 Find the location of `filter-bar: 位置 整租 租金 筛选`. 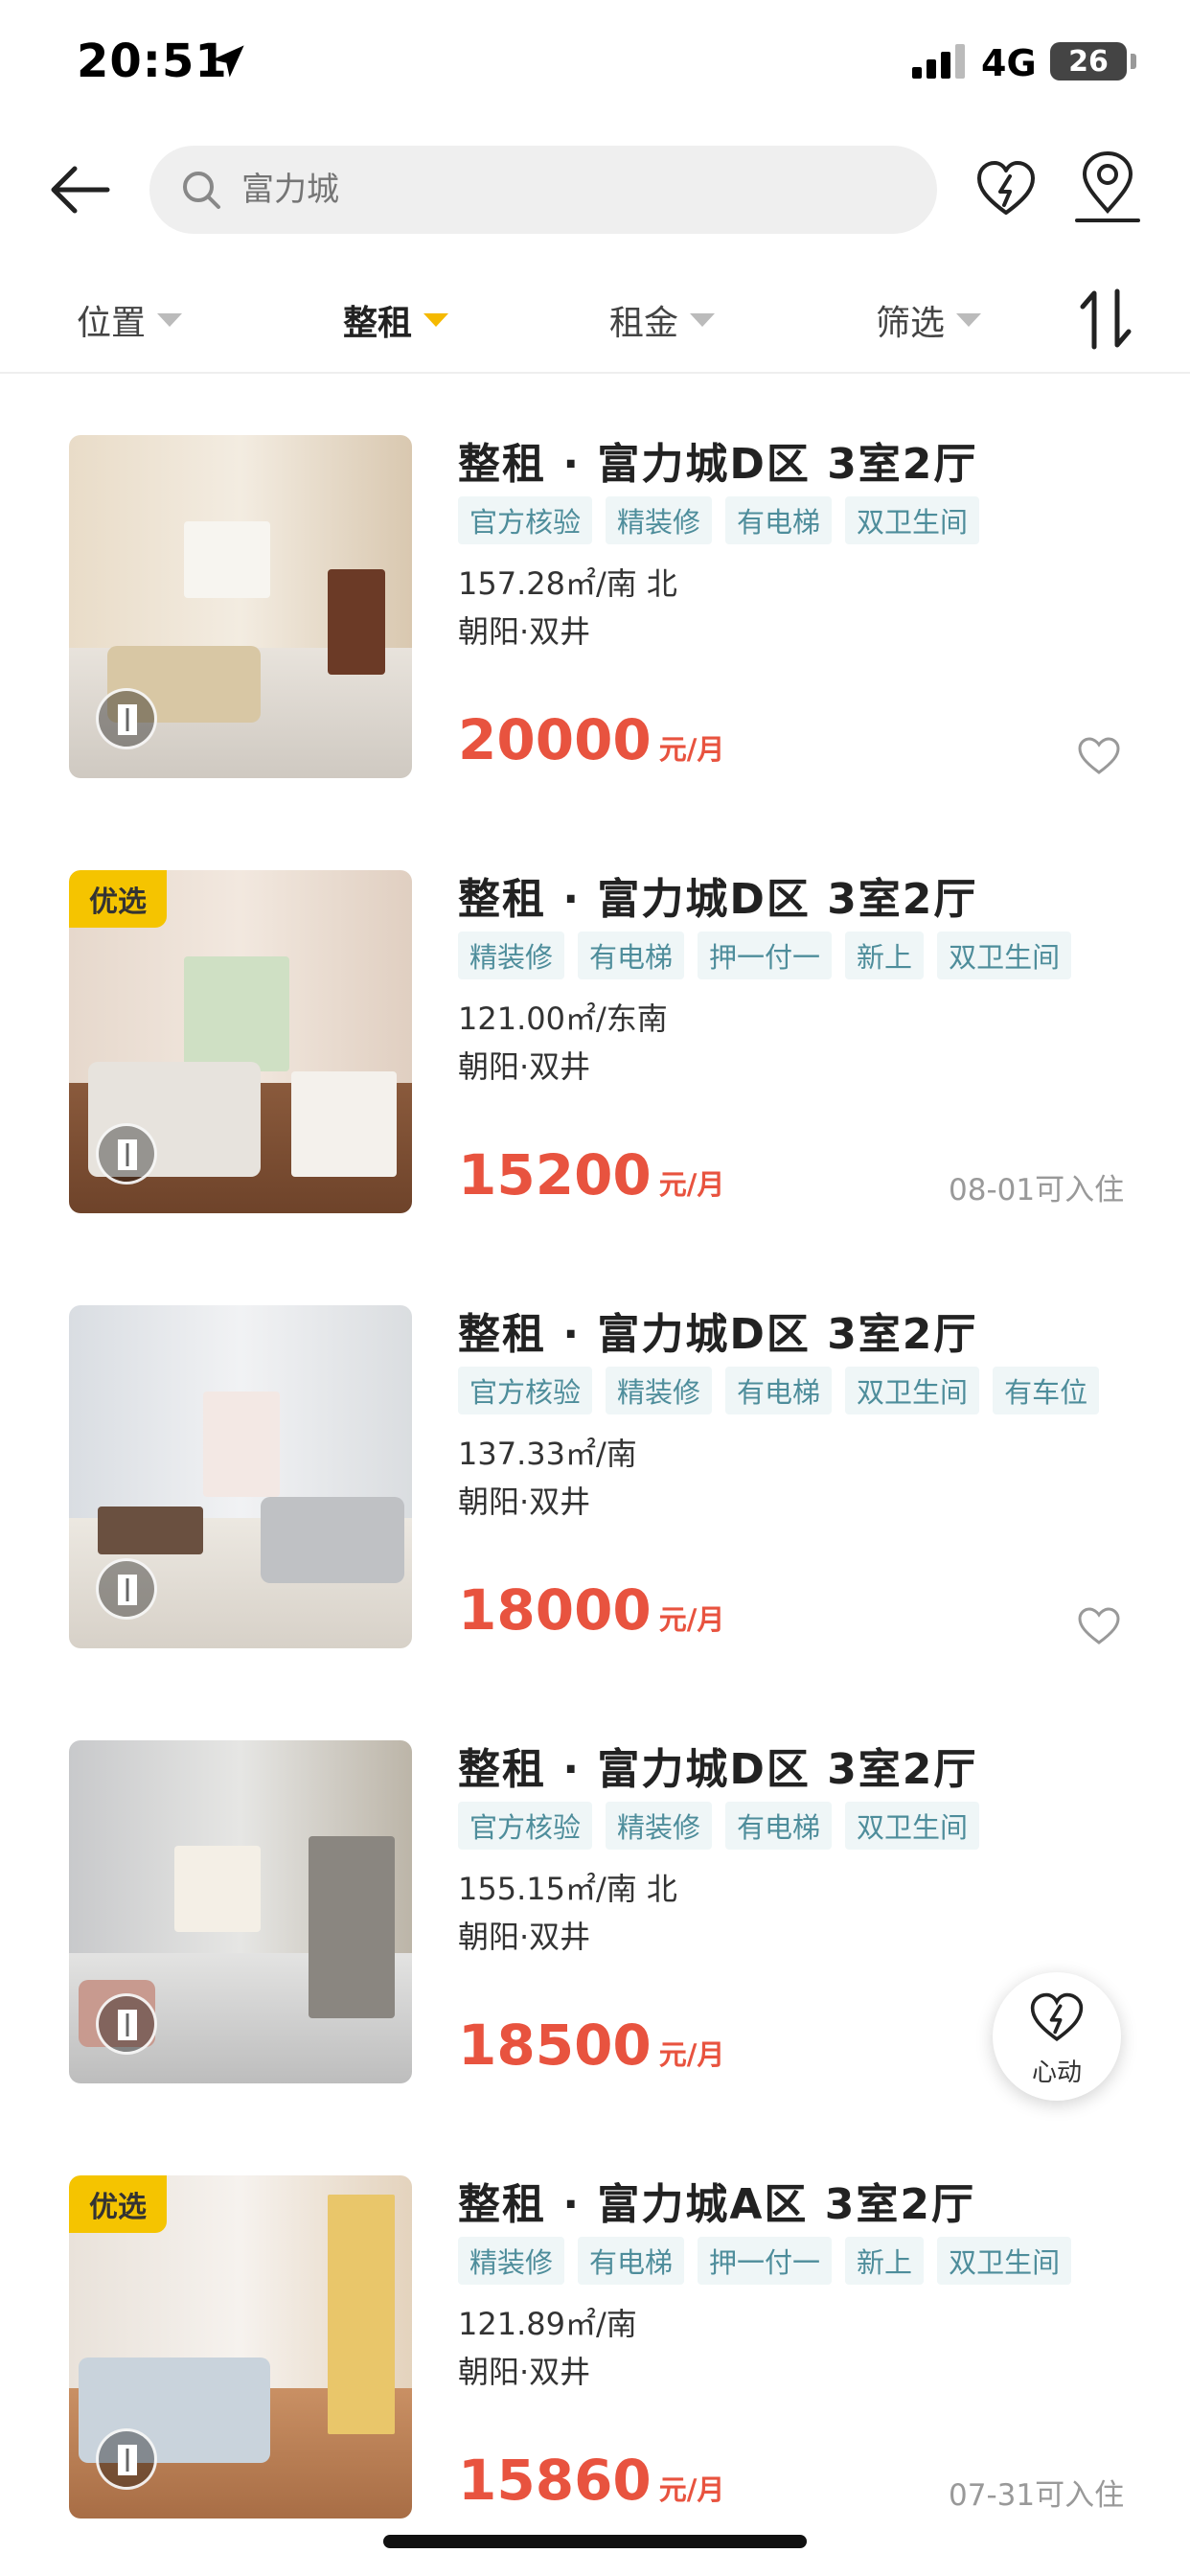

filter-bar: 位置 整租 租金 筛选 is located at coordinates (595, 326).